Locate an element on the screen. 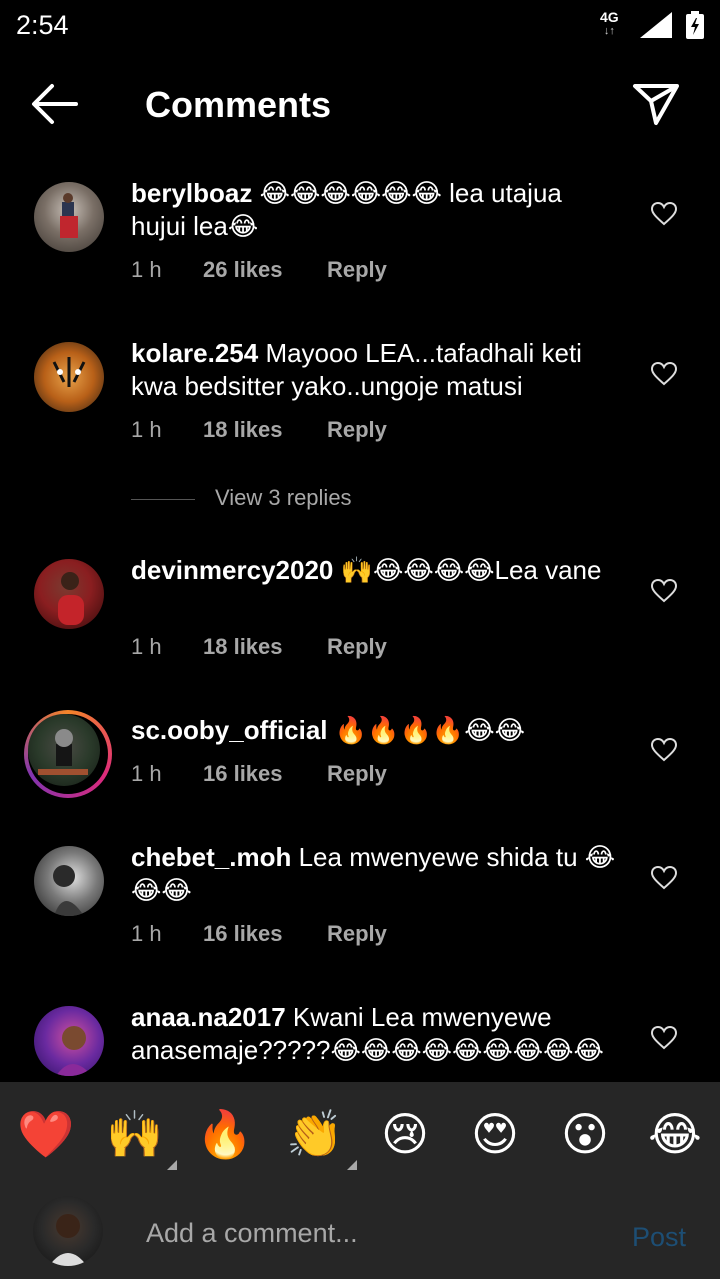 Image resolution: width=720 pixels, height=1279 pixels. emoji-laughing-button: 😂 is located at coordinates (675, 1134).